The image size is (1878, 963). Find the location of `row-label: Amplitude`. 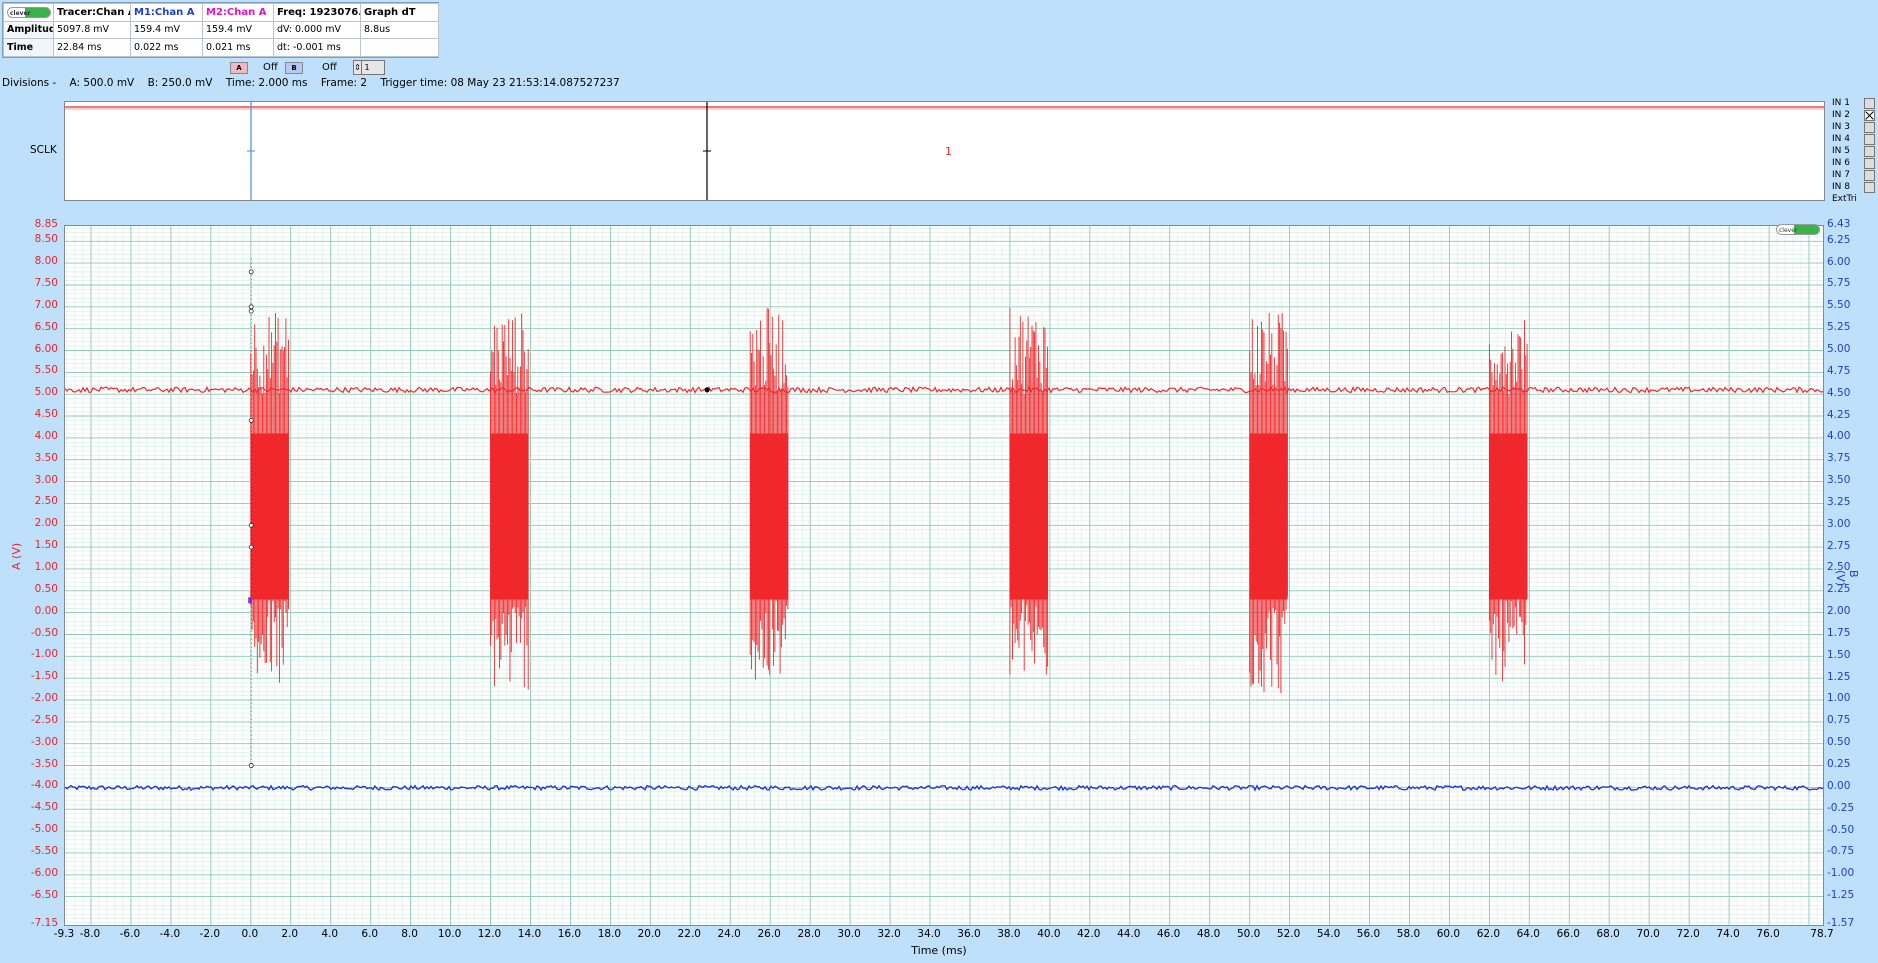

row-label: Amplitude is located at coordinates (28, 30).